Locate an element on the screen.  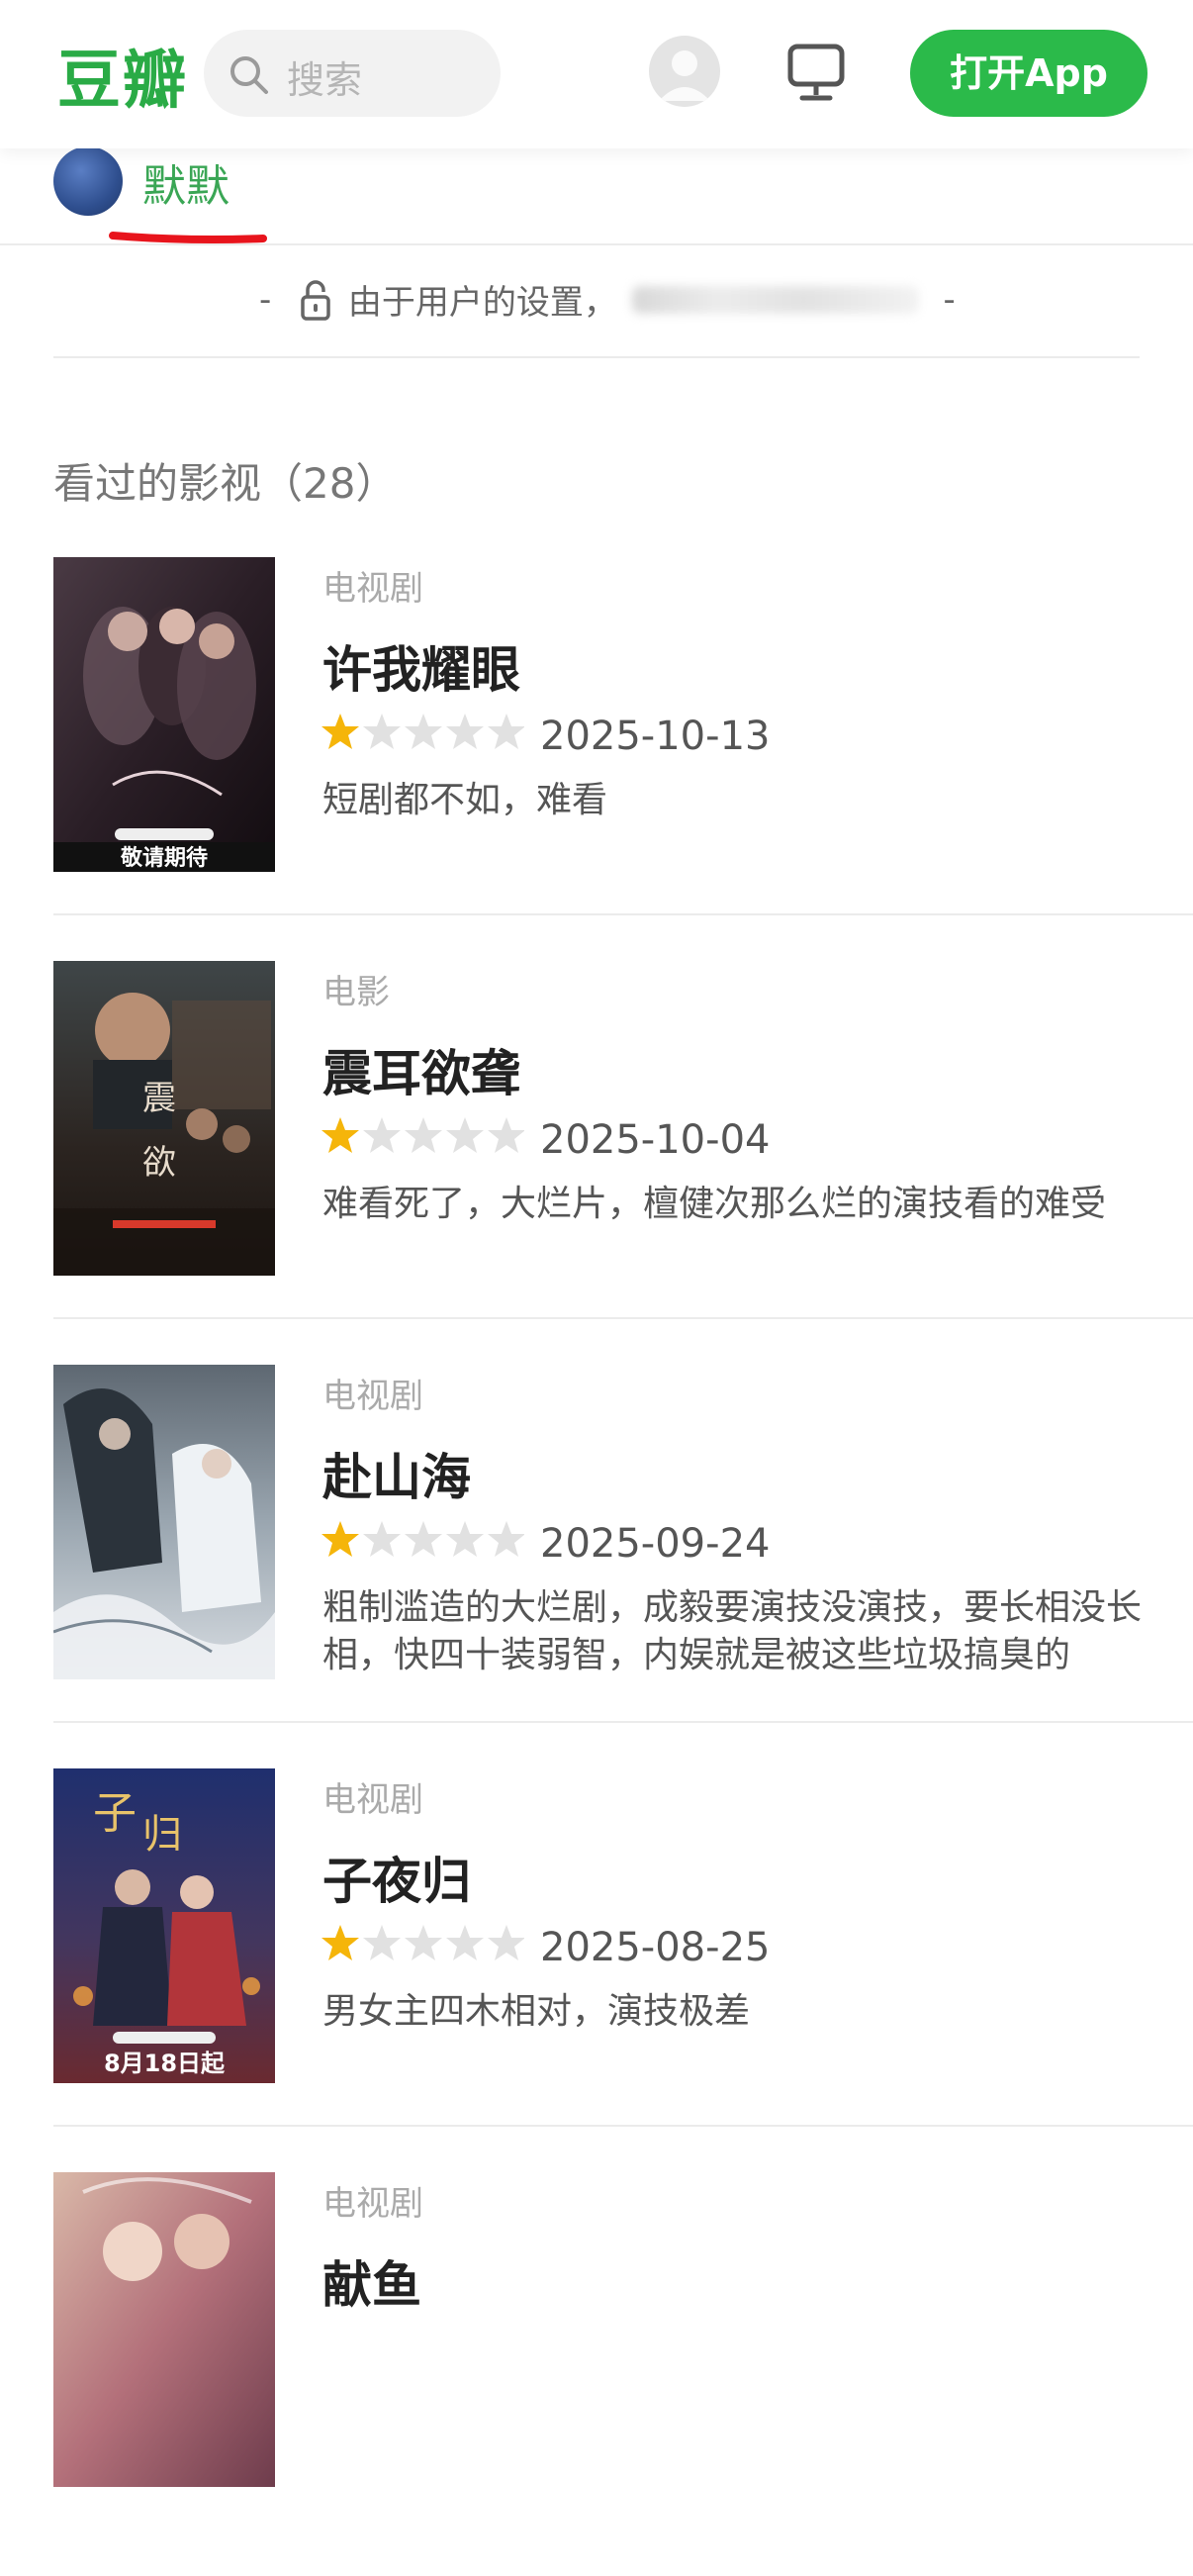
profile-avatar is located at coordinates (88, 181).